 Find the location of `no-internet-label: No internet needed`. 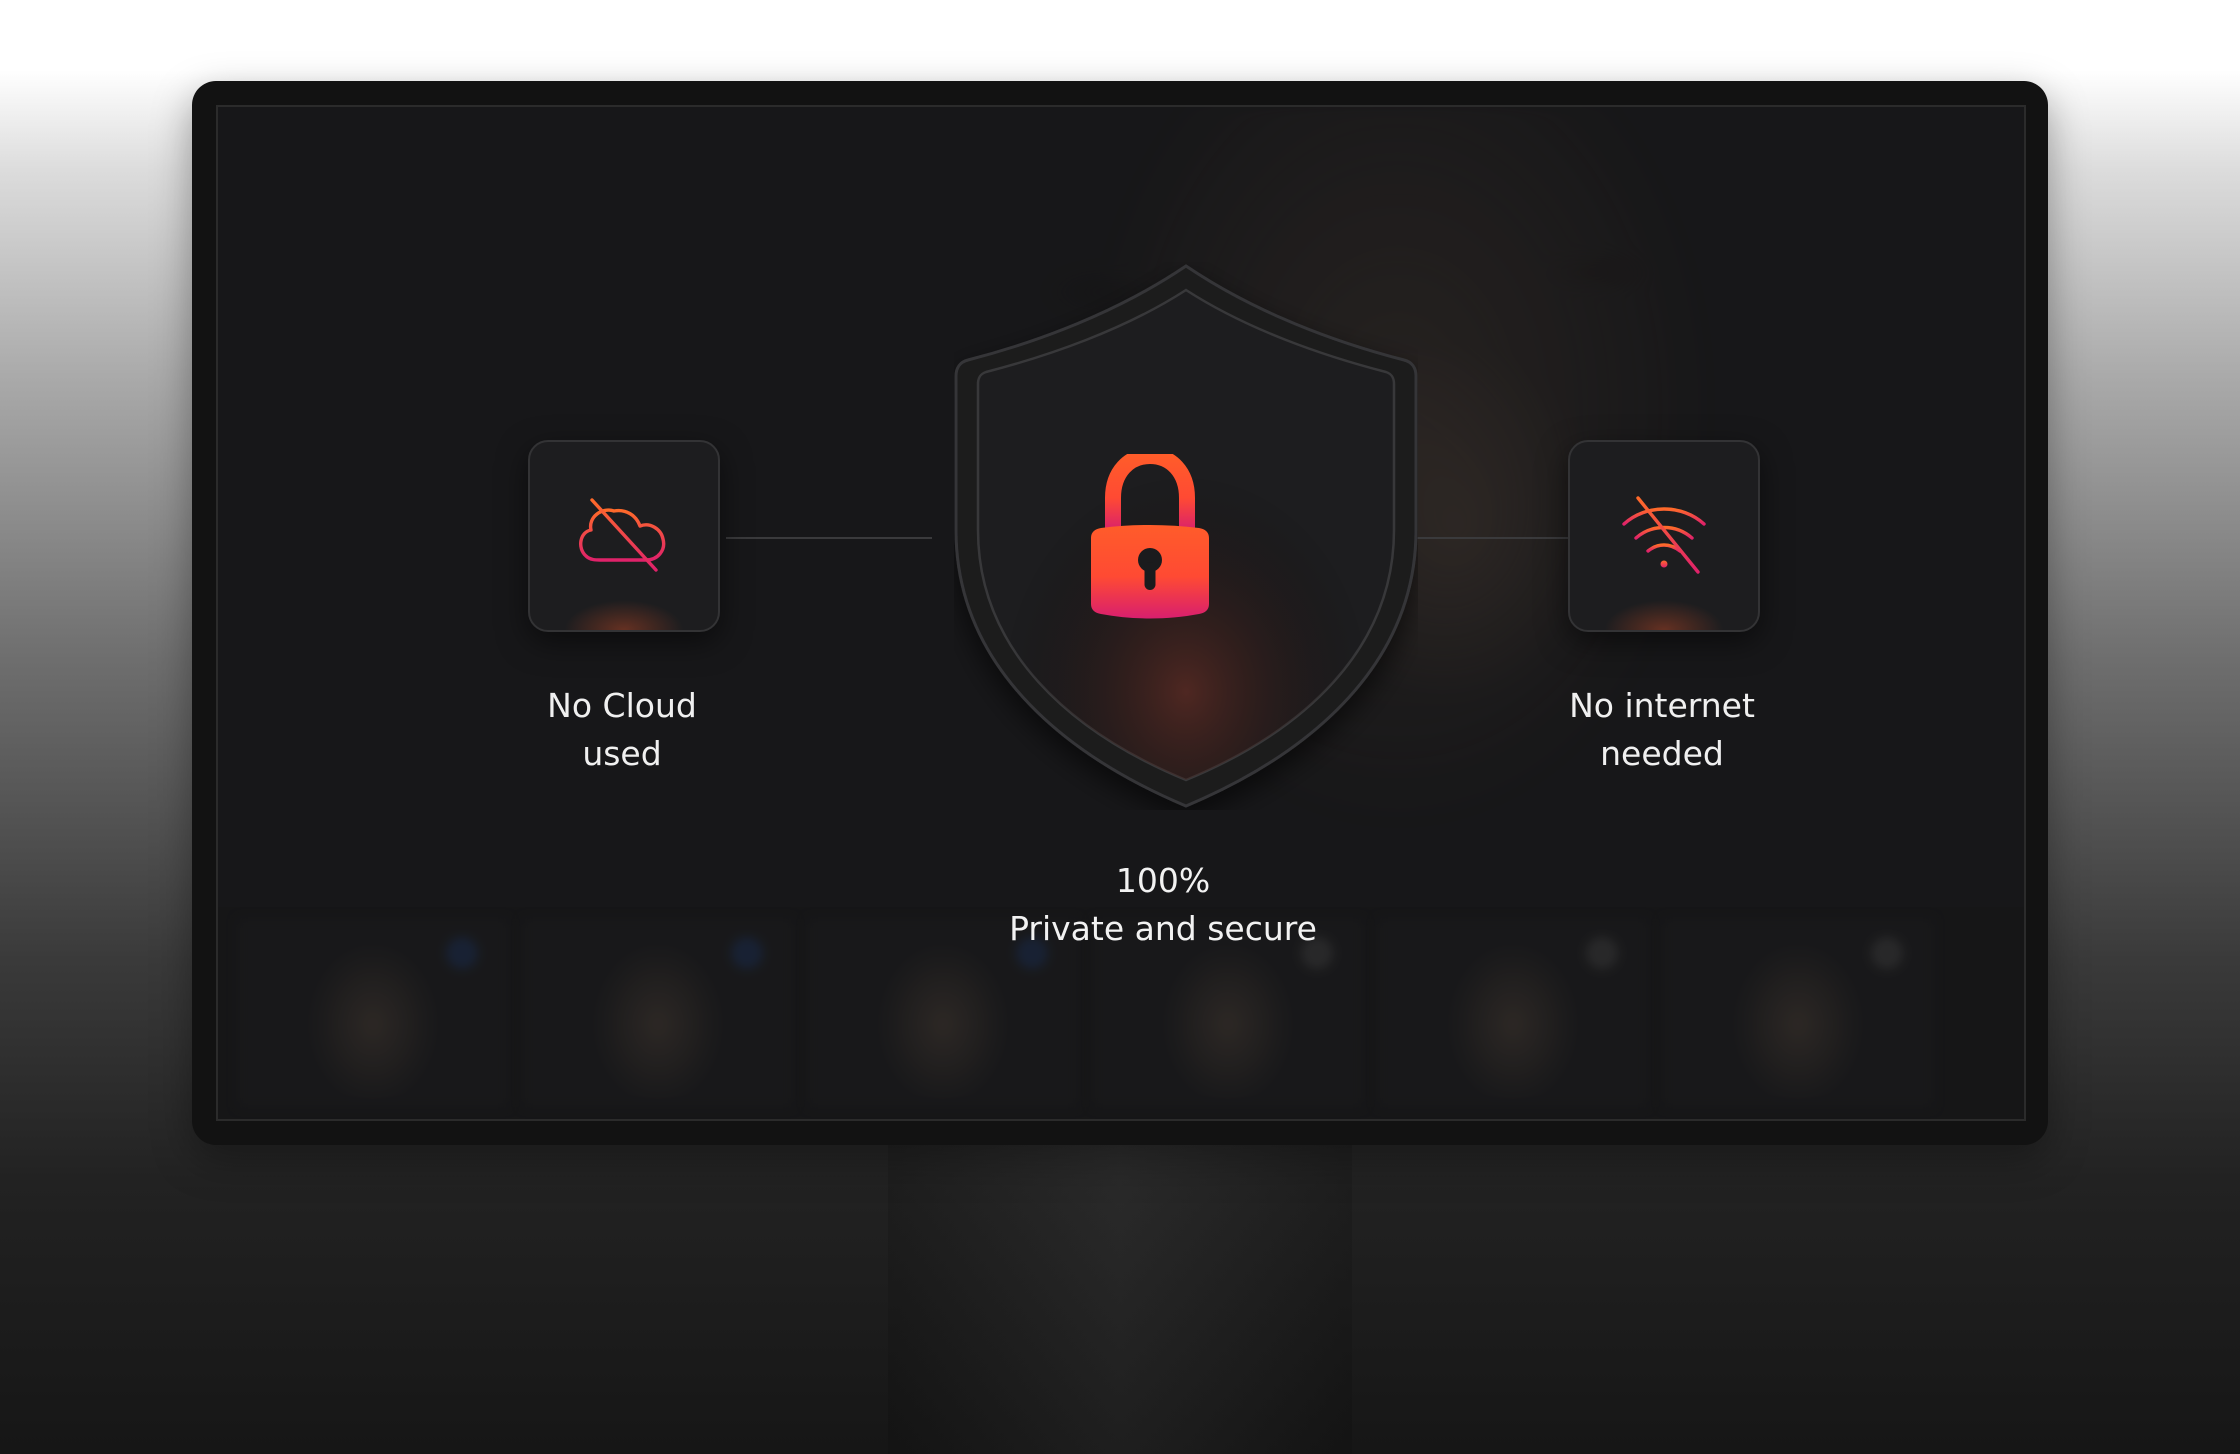

no-internet-label: No internet needed is located at coordinates (1662, 729).